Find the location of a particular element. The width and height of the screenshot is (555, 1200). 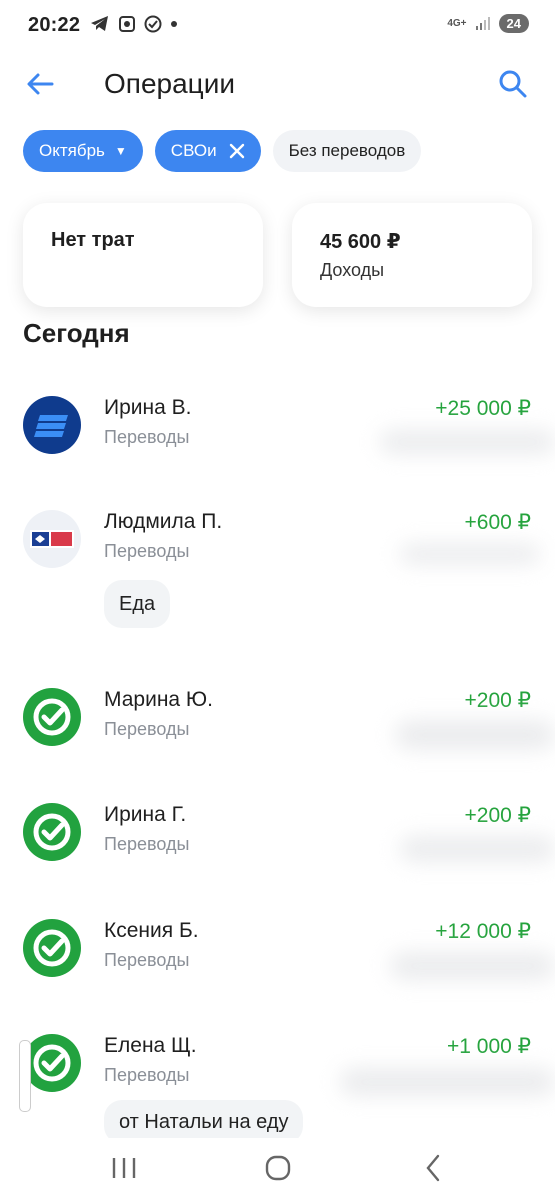

operation-name: Ксения Б. is located at coordinates (151, 930).